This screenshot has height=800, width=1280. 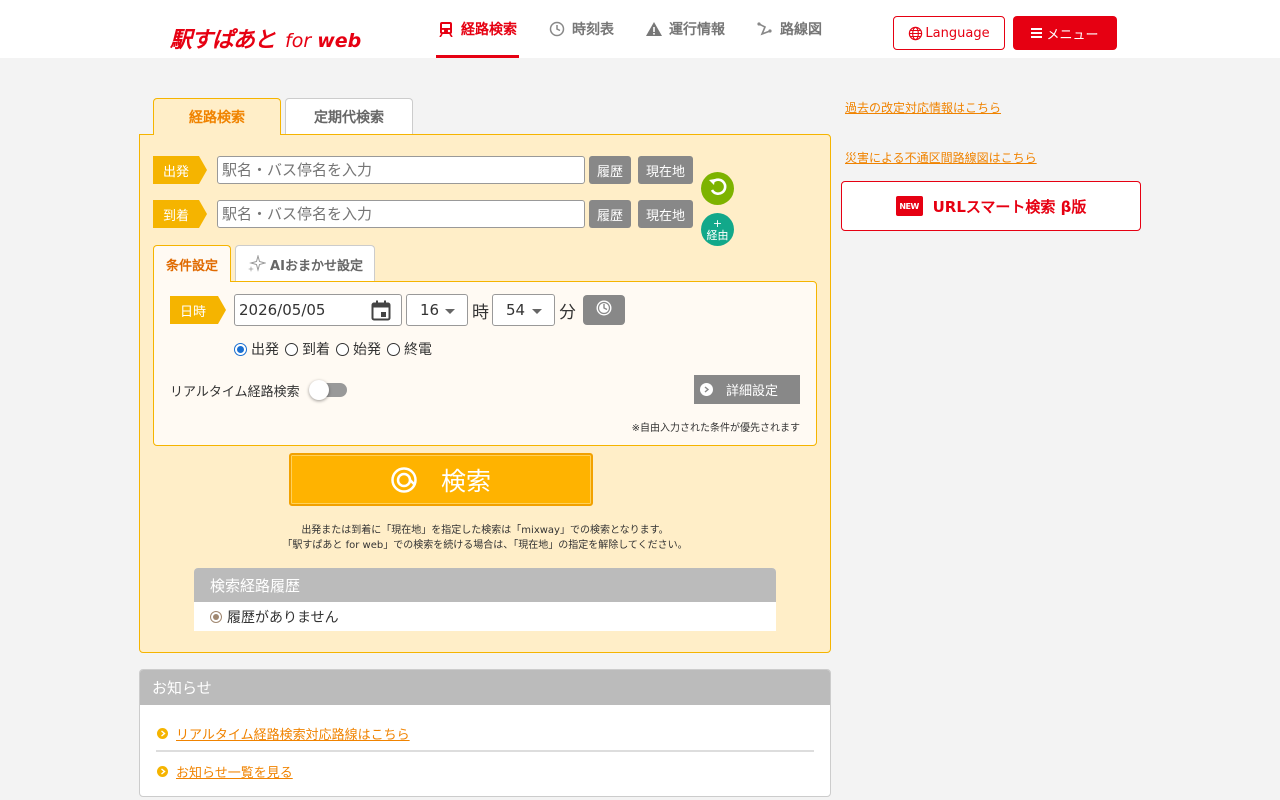 What do you see at coordinates (665, 214) in the screenshot?
I see `to-current-location-button: 現在地` at bounding box center [665, 214].